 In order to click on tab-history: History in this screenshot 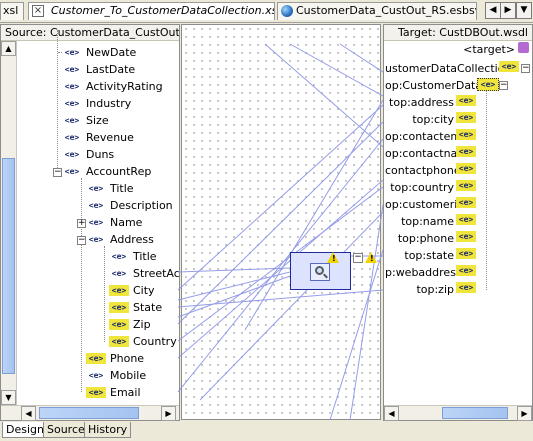, I will do `click(108, 430)`.